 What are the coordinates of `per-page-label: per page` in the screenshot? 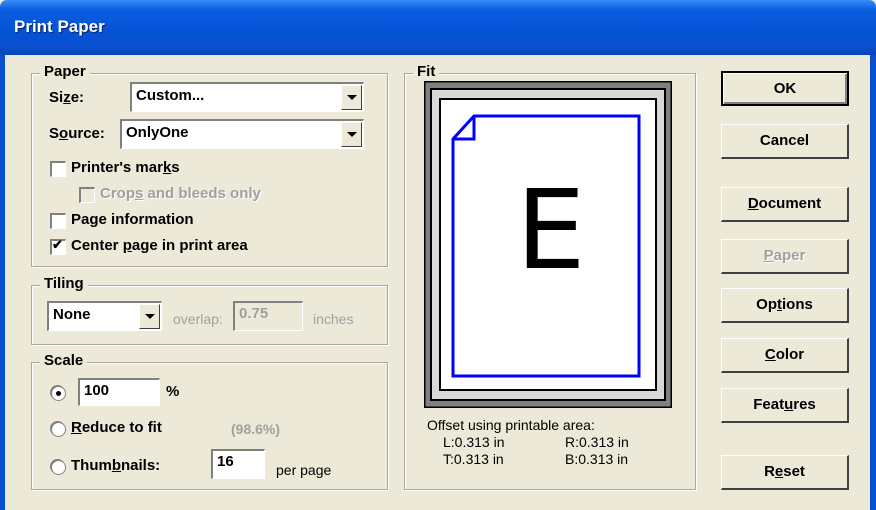 It's located at (304, 470).